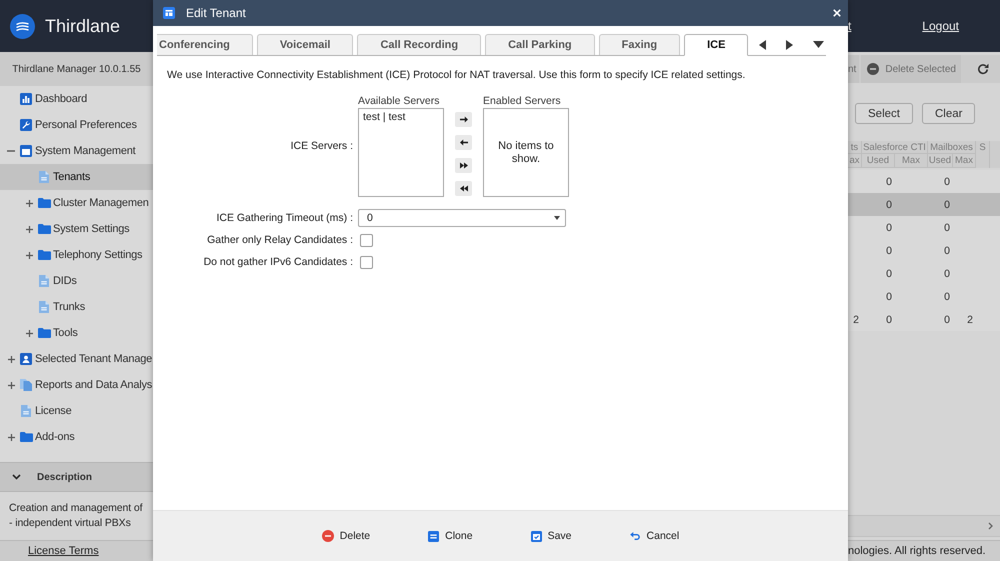 The height and width of the screenshot is (561, 1000). I want to click on double-triangle-right-icon, so click(464, 165).